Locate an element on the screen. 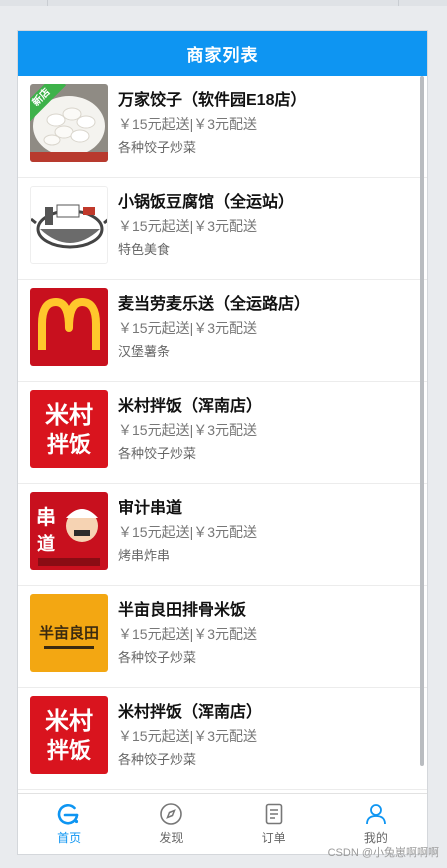 The image size is (447, 868). chuandao-logo: 串 道 is located at coordinates (68, 535).